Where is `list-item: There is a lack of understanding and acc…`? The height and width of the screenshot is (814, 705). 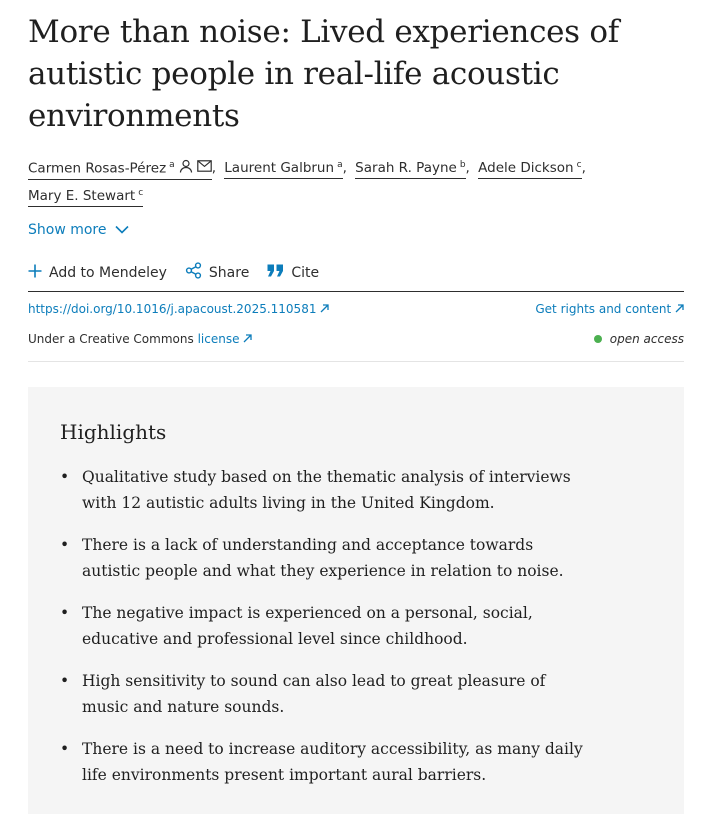 list-item: There is a lack of understanding and acc… is located at coordinates (325, 558).